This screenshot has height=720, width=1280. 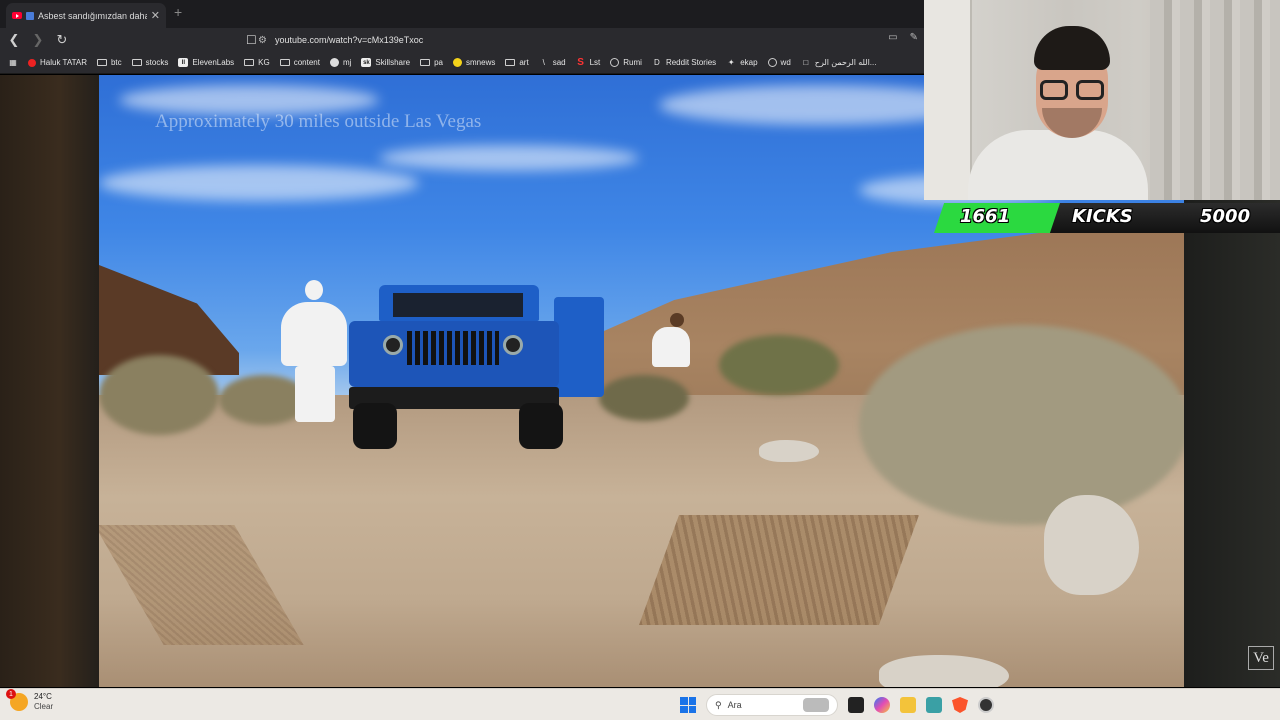 What do you see at coordinates (13, 62) in the screenshot?
I see `apps-grid-icon: ▦` at bounding box center [13, 62].